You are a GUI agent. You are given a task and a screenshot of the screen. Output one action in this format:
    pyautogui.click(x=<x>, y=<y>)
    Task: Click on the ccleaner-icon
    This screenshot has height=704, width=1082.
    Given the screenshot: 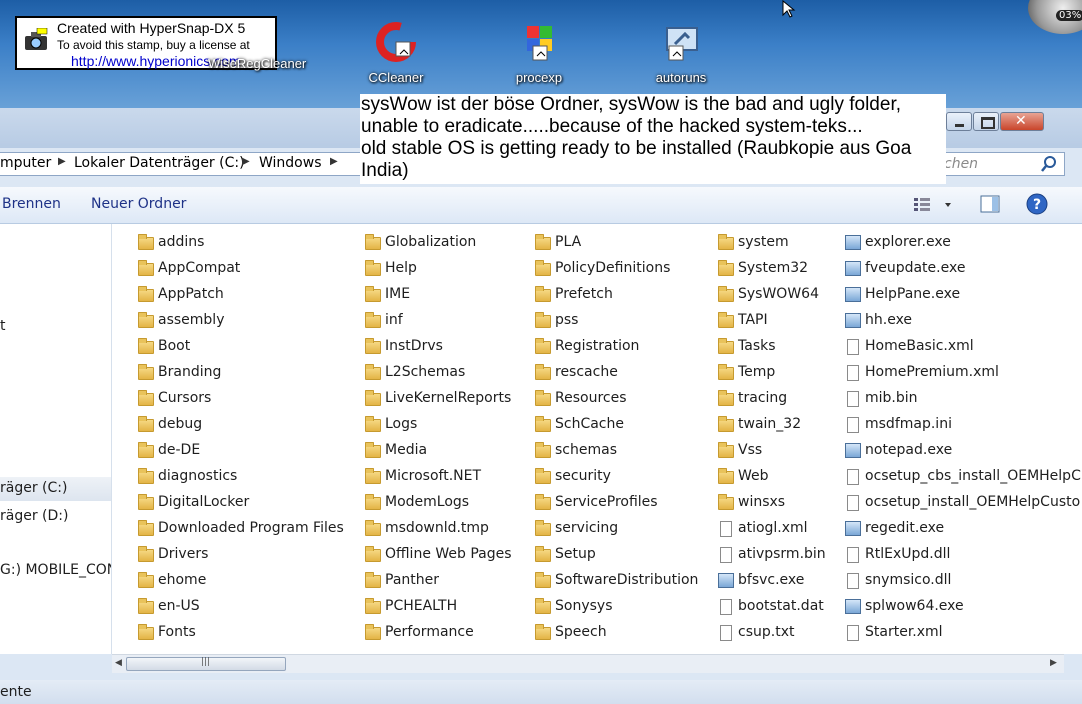 What is the action you would take?
    pyautogui.click(x=396, y=42)
    